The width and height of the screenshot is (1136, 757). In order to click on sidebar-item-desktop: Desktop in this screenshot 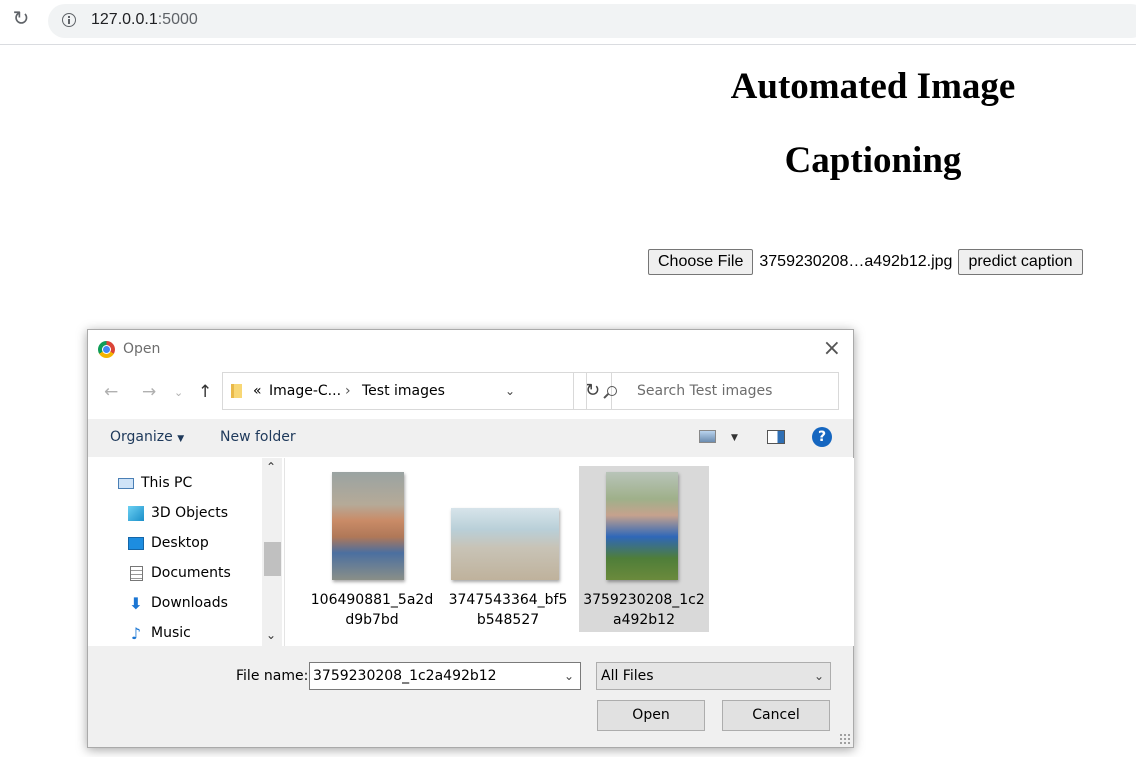, I will do `click(168, 543)`.